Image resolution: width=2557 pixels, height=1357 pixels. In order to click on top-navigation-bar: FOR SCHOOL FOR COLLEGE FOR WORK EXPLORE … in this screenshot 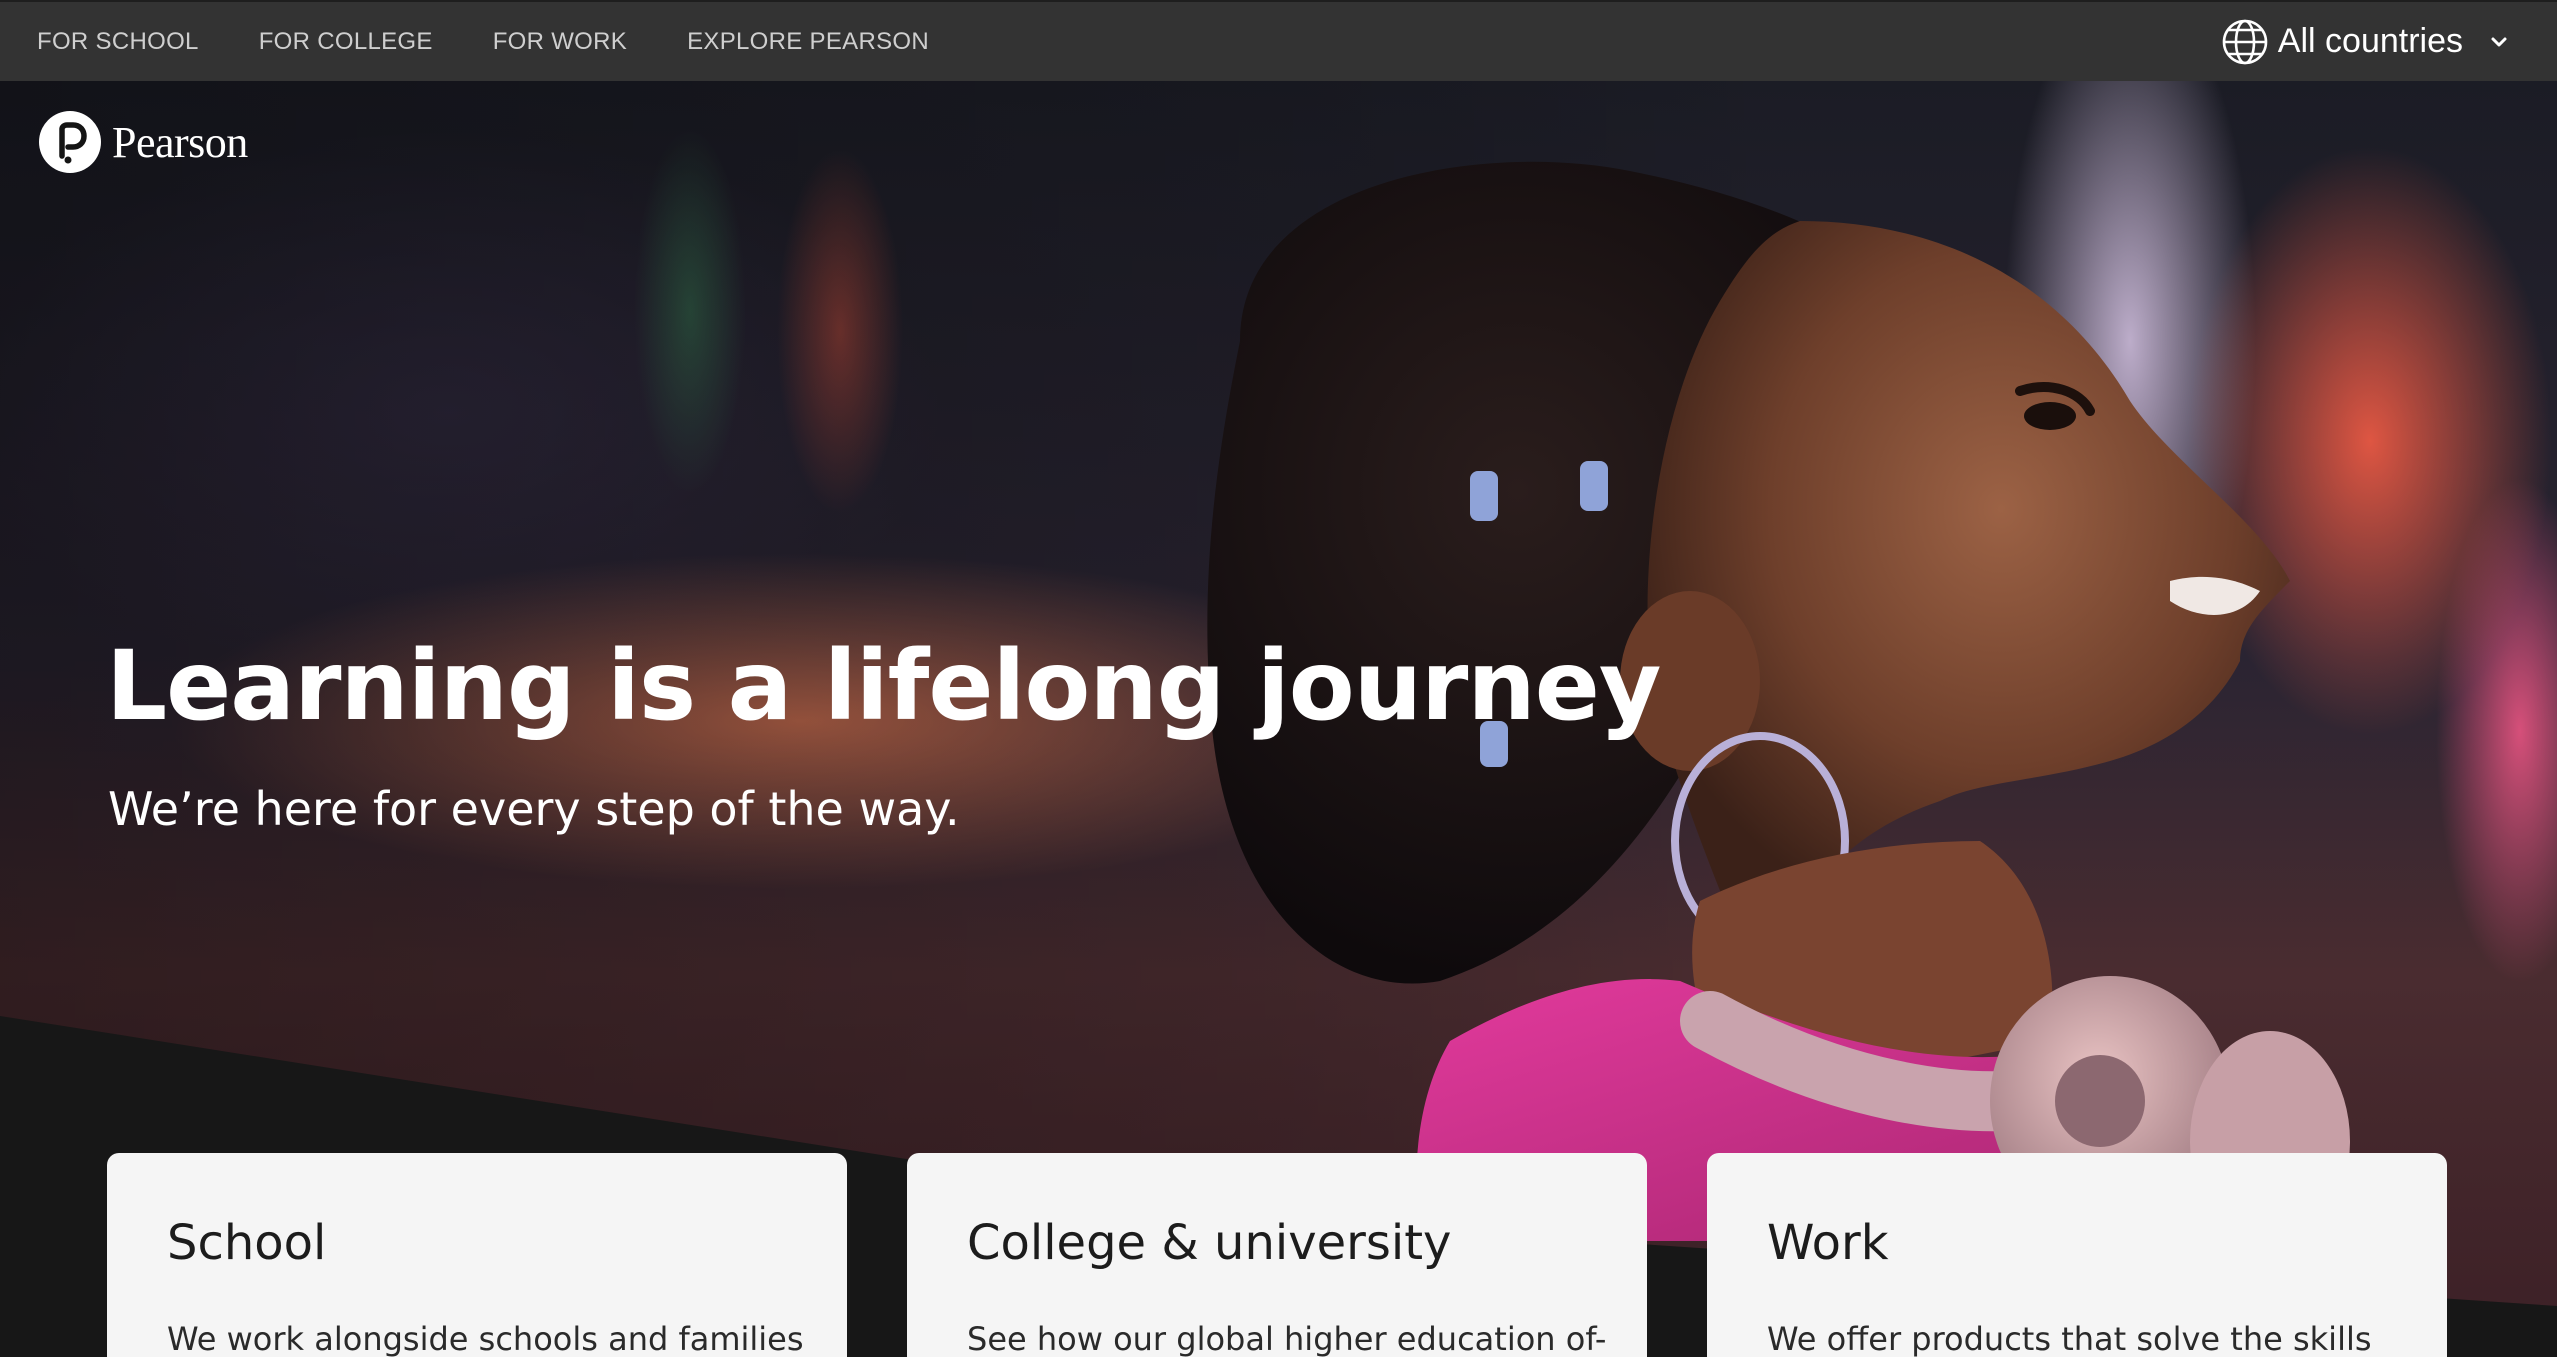, I will do `click(1278, 40)`.